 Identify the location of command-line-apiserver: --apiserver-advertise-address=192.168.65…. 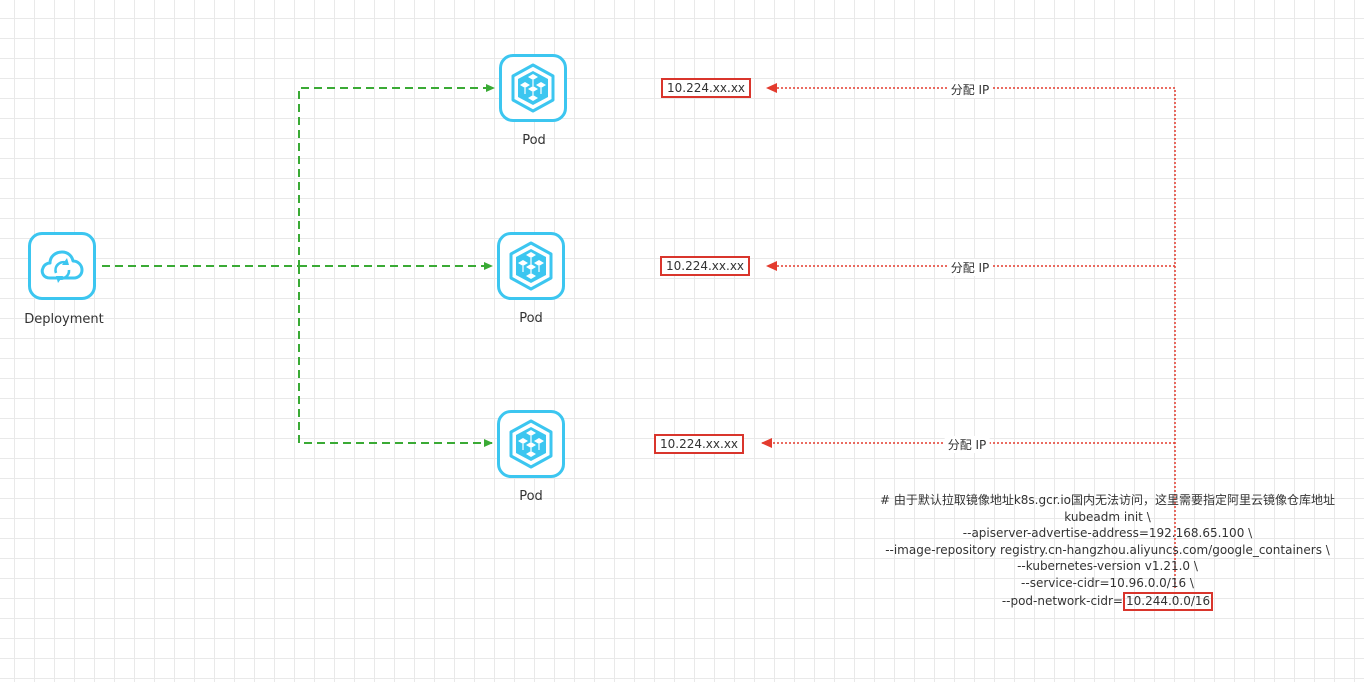
(1107, 533).